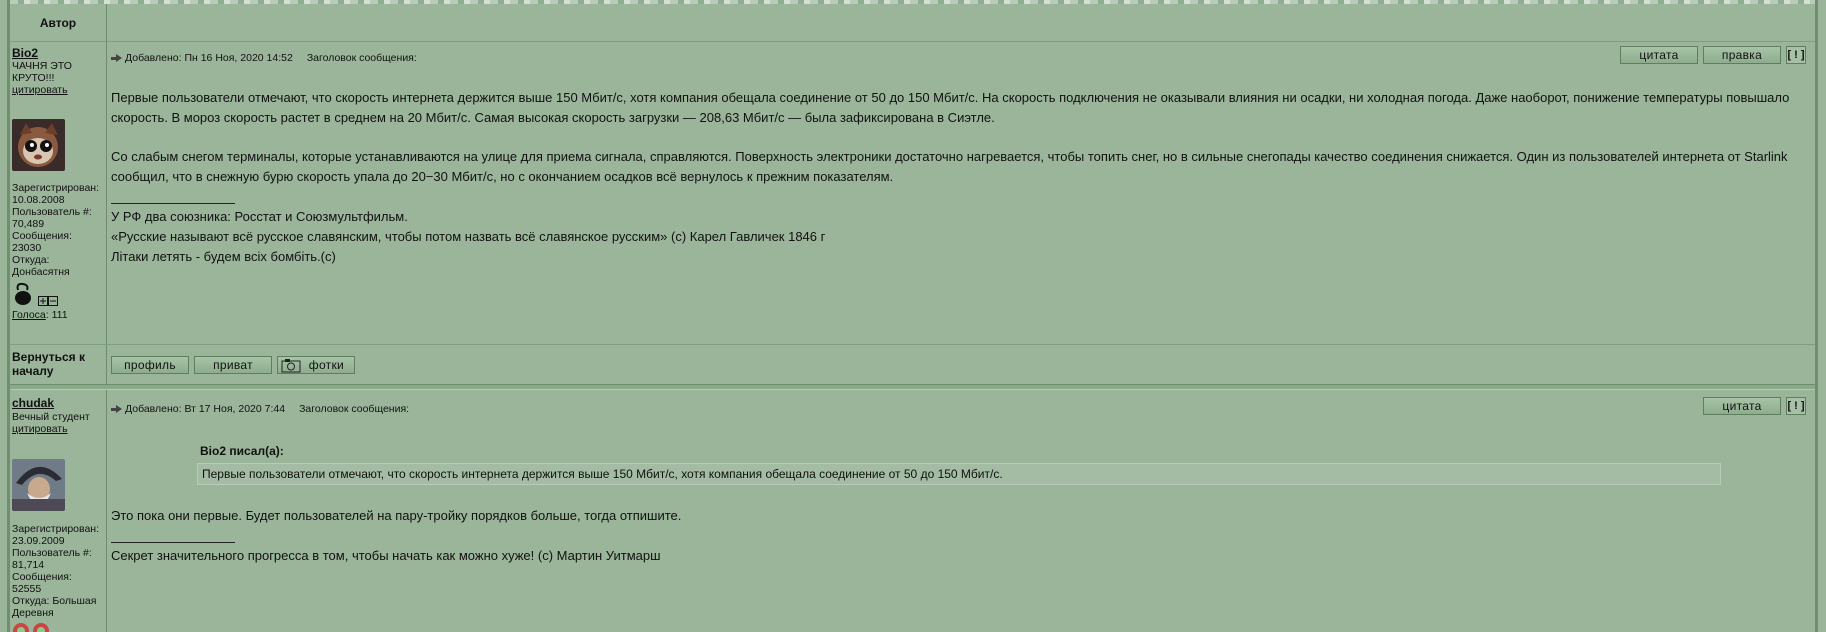 This screenshot has height=632, width=1826. Describe the element at coordinates (57, 364) in the screenshot. I see `back-to-top-link: Вернуться к началу` at that location.